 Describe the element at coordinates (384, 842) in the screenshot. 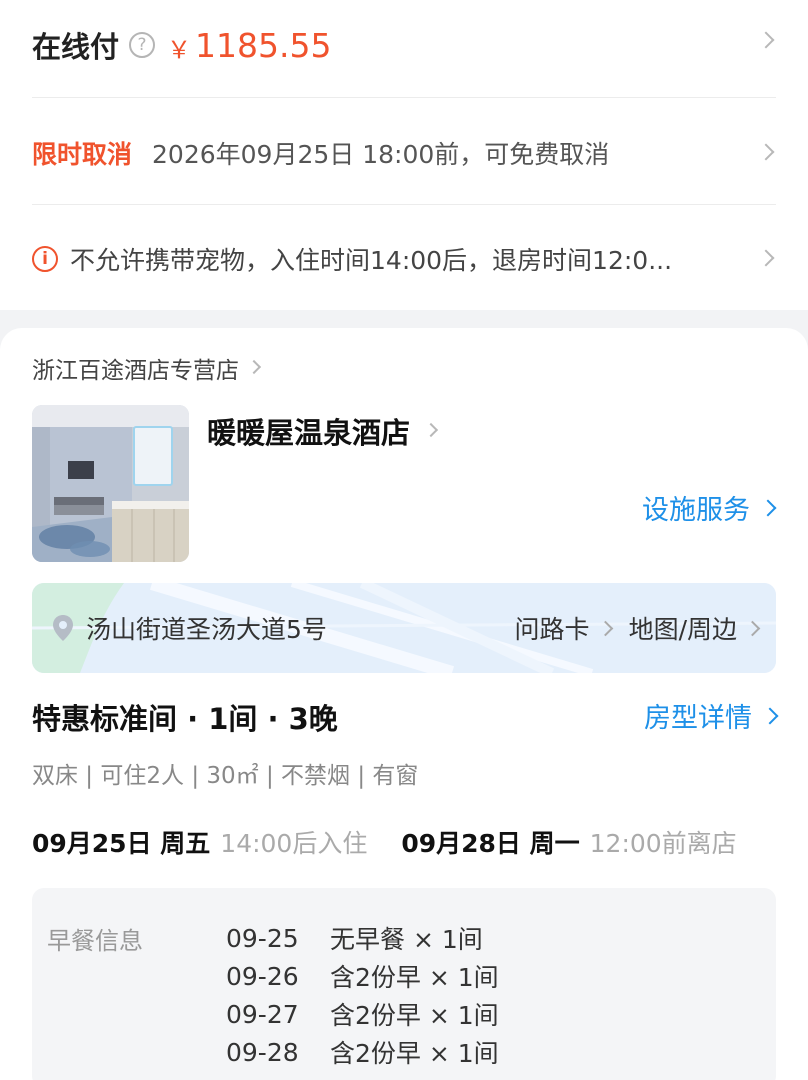

I see `stay-dates: 09月25日 周五 14:00后入住 09月28日 周一 12:00前离店` at that location.